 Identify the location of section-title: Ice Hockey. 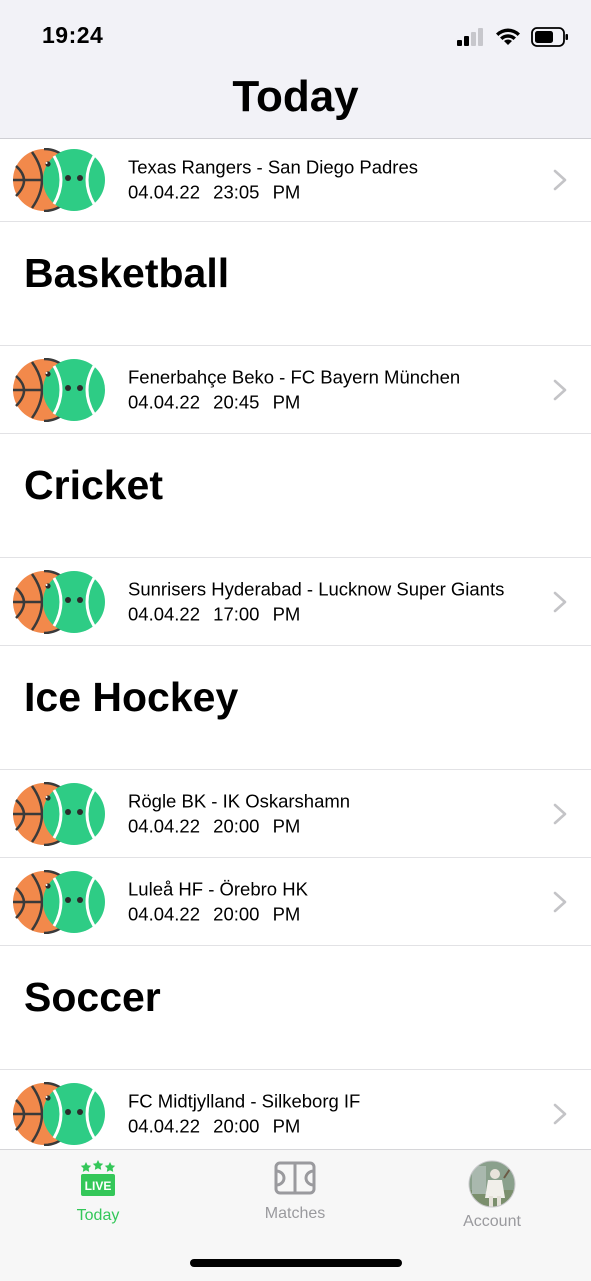
(131, 697).